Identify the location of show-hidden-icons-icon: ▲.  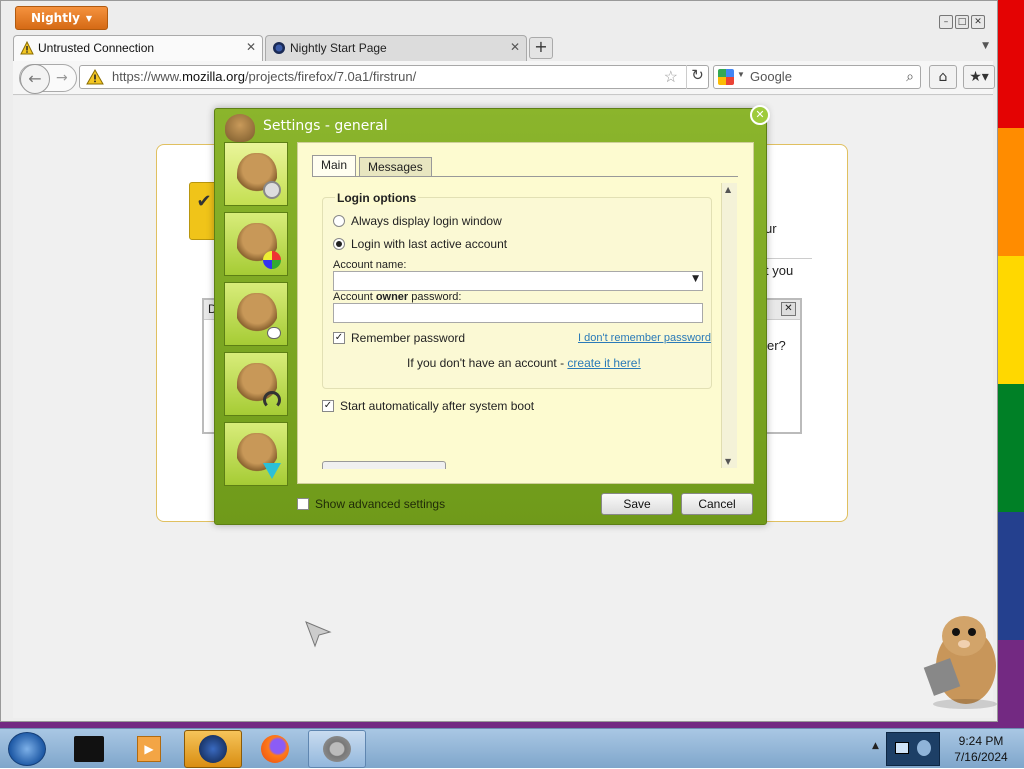
(875, 746).